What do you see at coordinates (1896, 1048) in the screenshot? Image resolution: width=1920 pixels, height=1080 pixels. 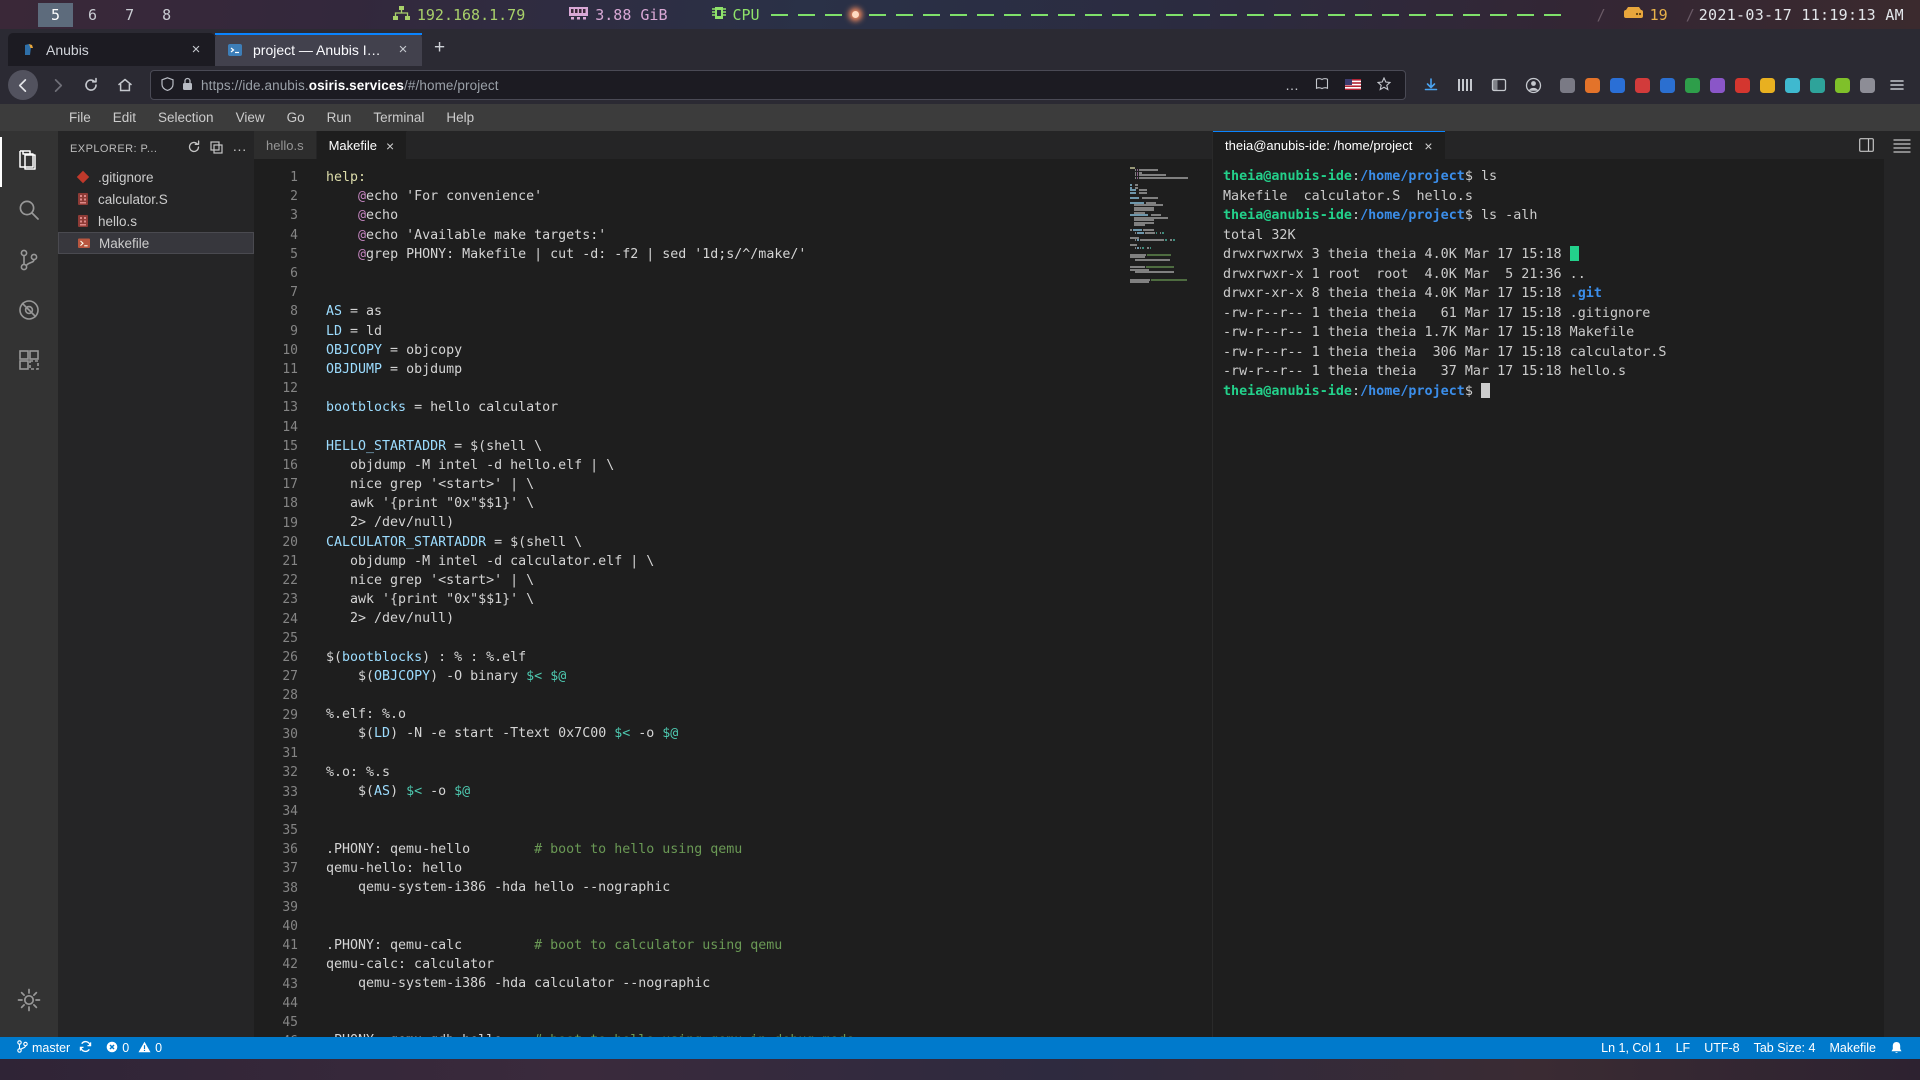 I see `bell-icon` at bounding box center [1896, 1048].